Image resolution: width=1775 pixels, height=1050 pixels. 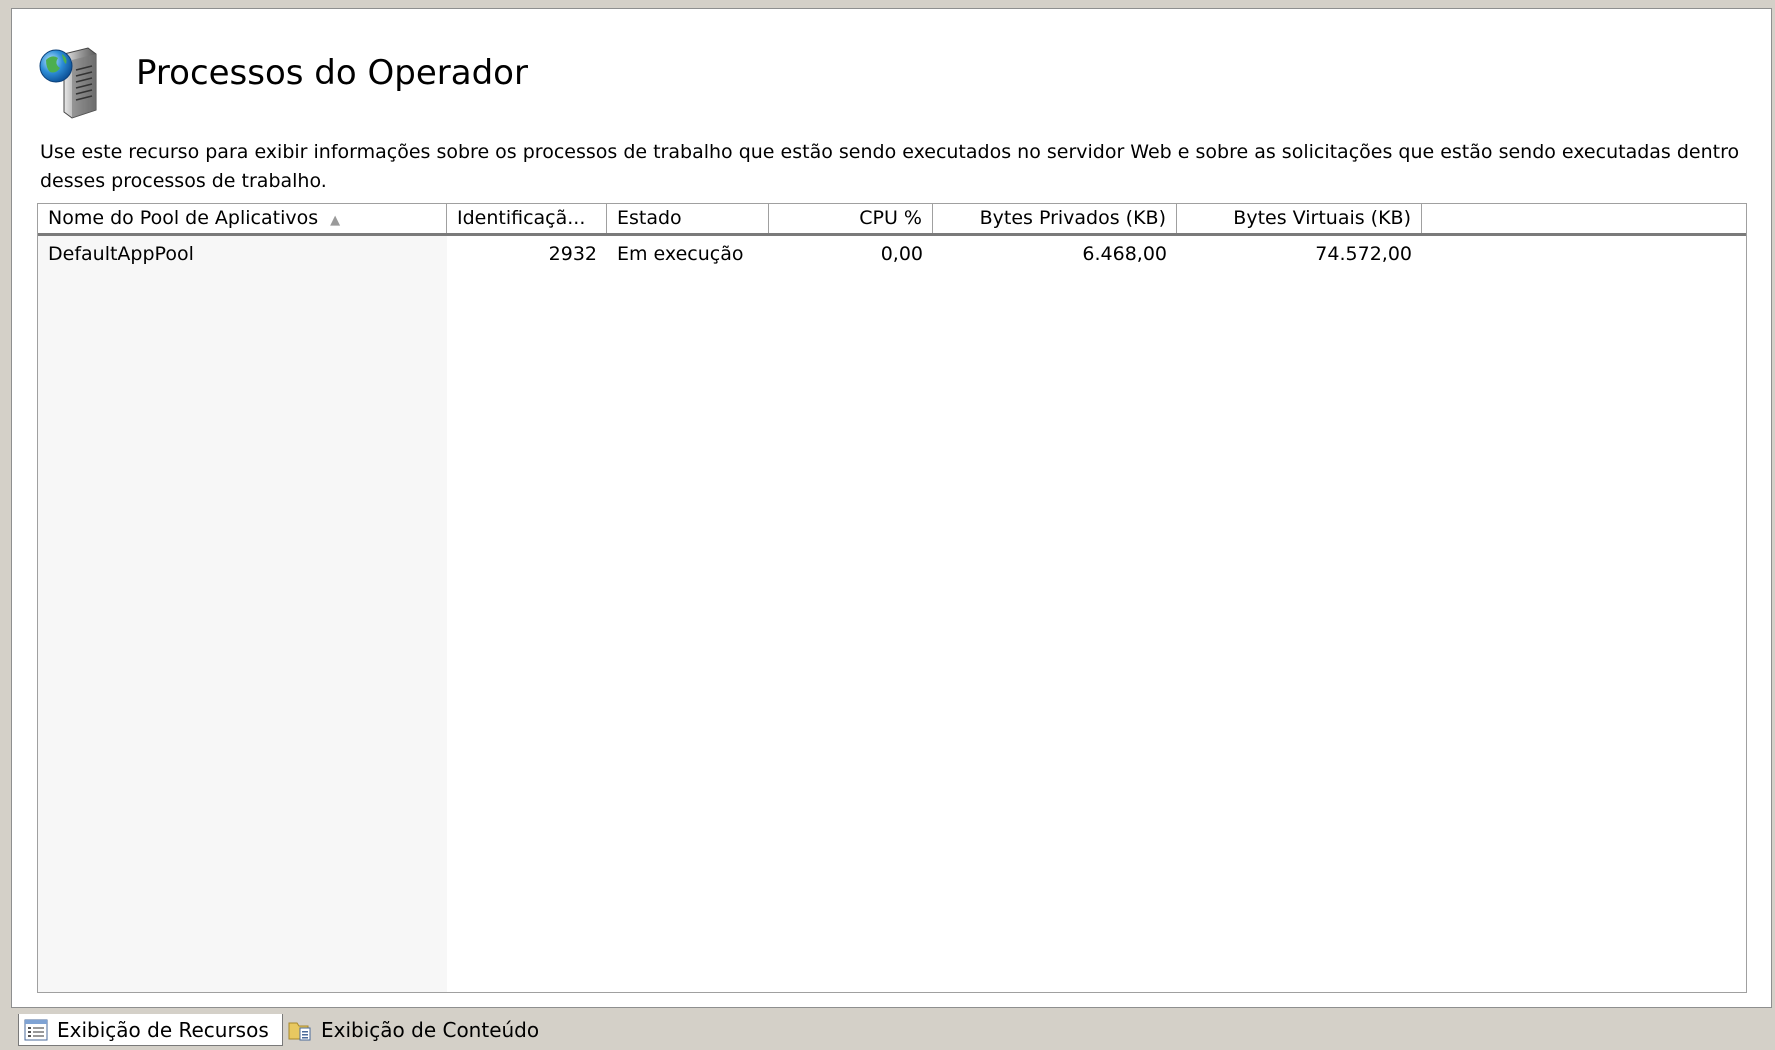 I want to click on column-header-cpu: CPU %, so click(x=851, y=218).